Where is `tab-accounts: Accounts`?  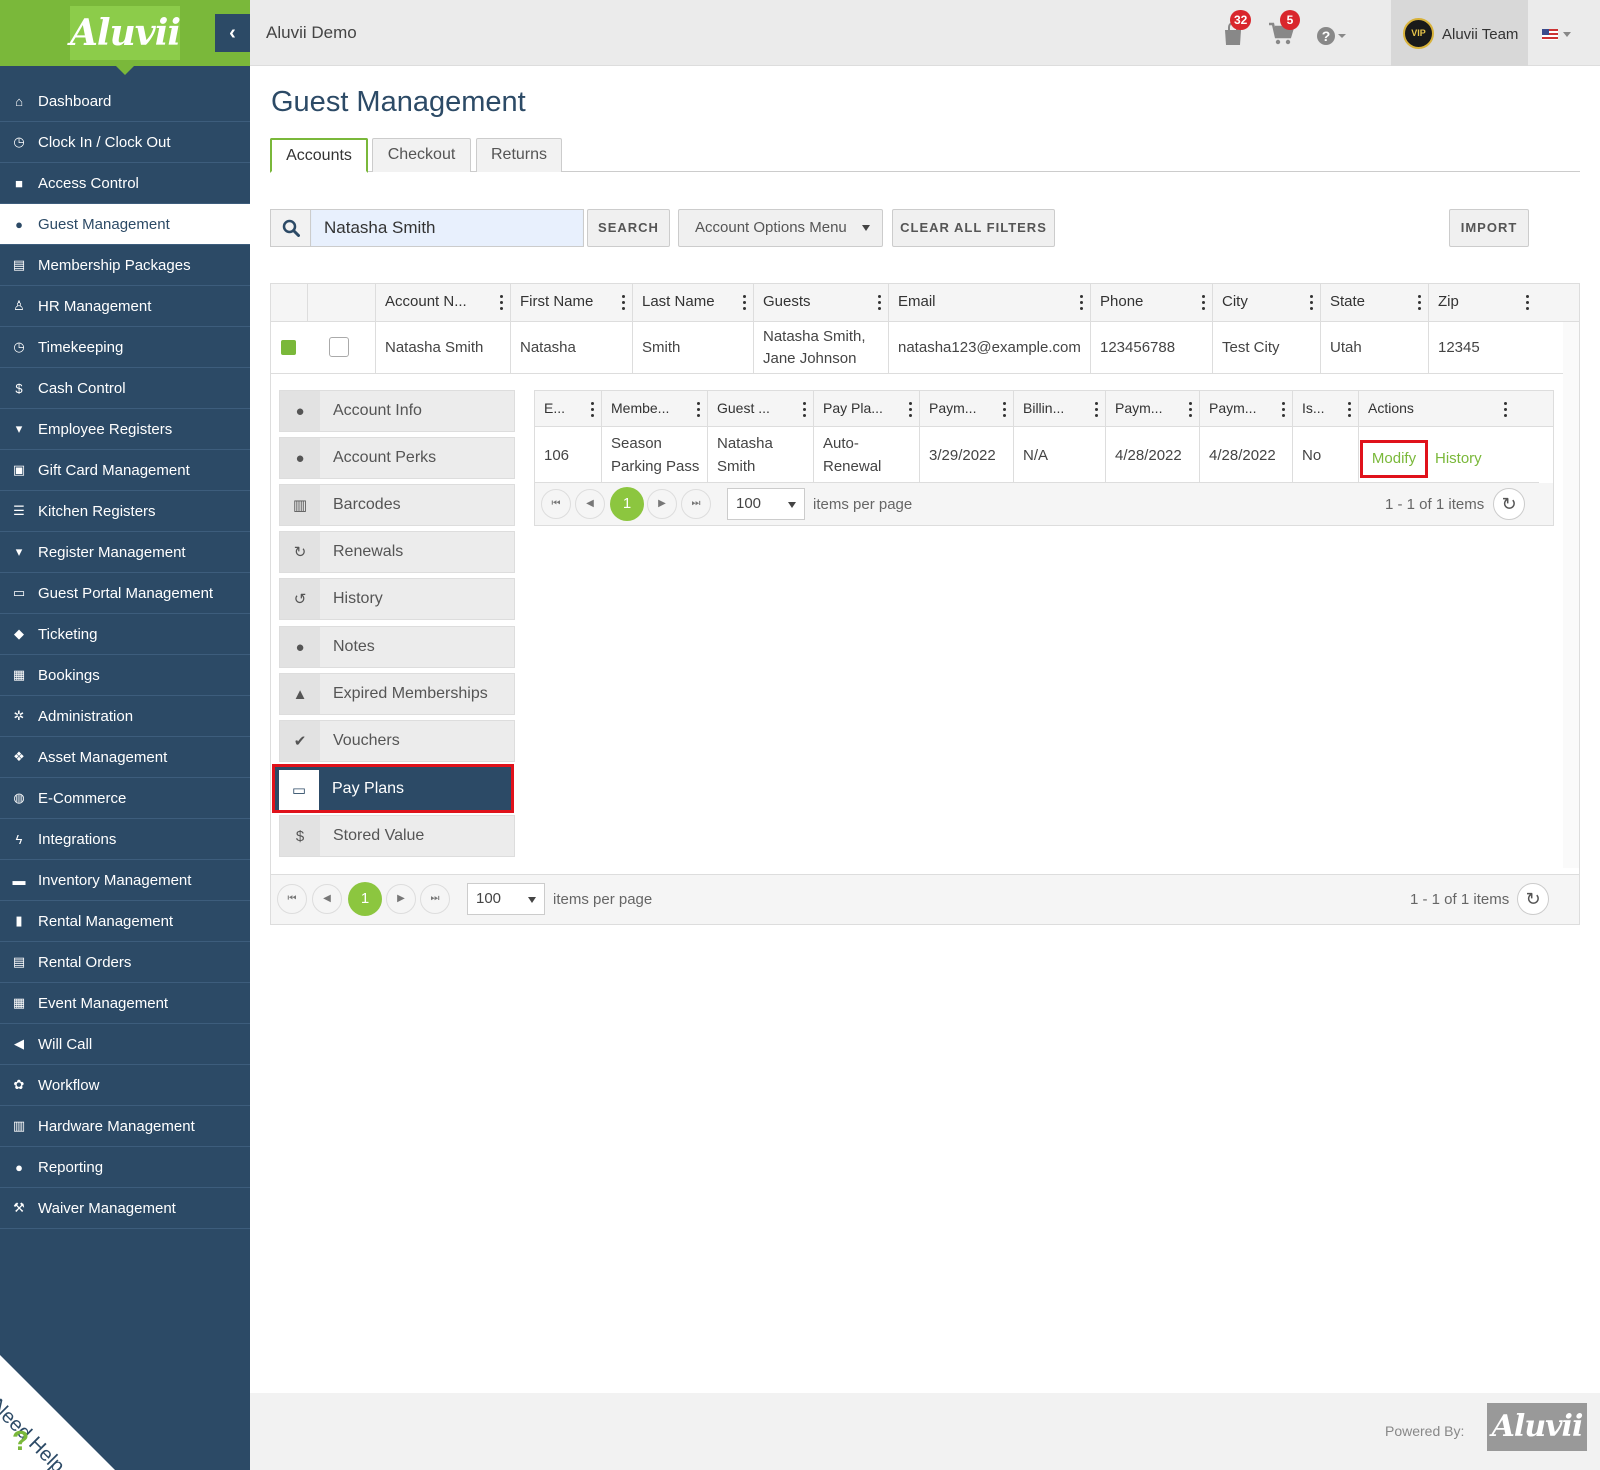
tab-accounts: Accounts is located at coordinates (319, 155).